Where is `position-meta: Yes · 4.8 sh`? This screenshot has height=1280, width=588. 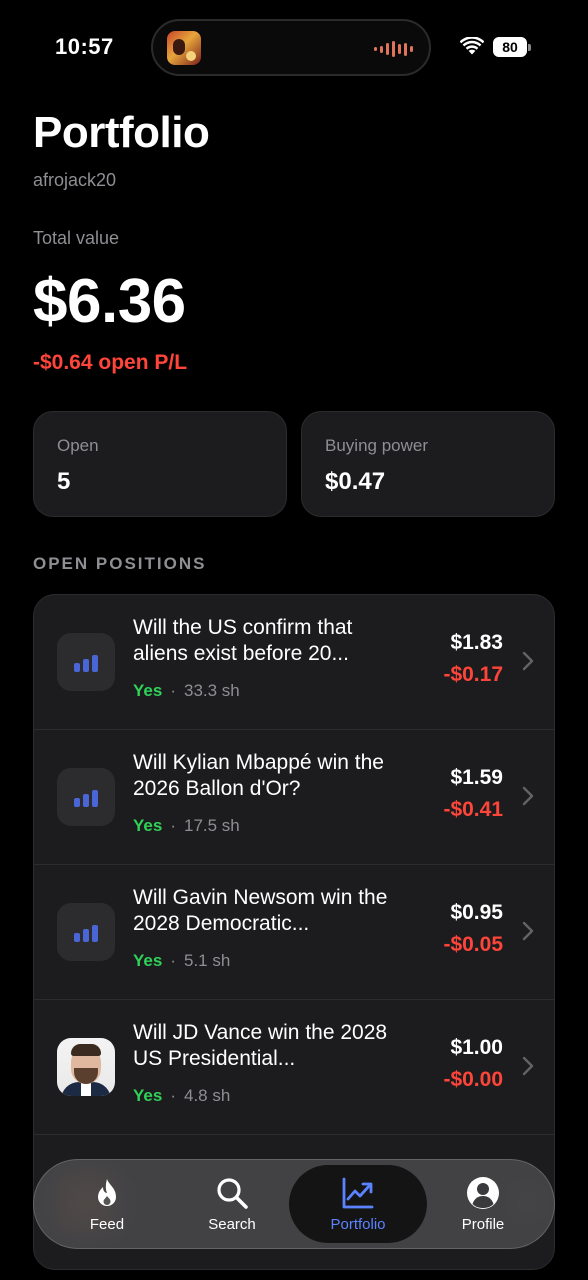 position-meta: Yes · 4.8 sh is located at coordinates (182, 1095).